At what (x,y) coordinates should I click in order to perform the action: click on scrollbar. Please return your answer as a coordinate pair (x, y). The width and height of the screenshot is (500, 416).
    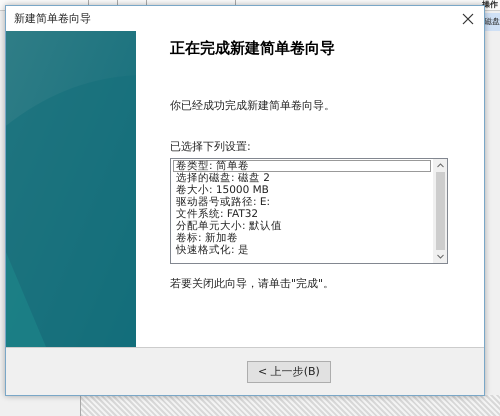
    Looking at the image, I should click on (440, 211).